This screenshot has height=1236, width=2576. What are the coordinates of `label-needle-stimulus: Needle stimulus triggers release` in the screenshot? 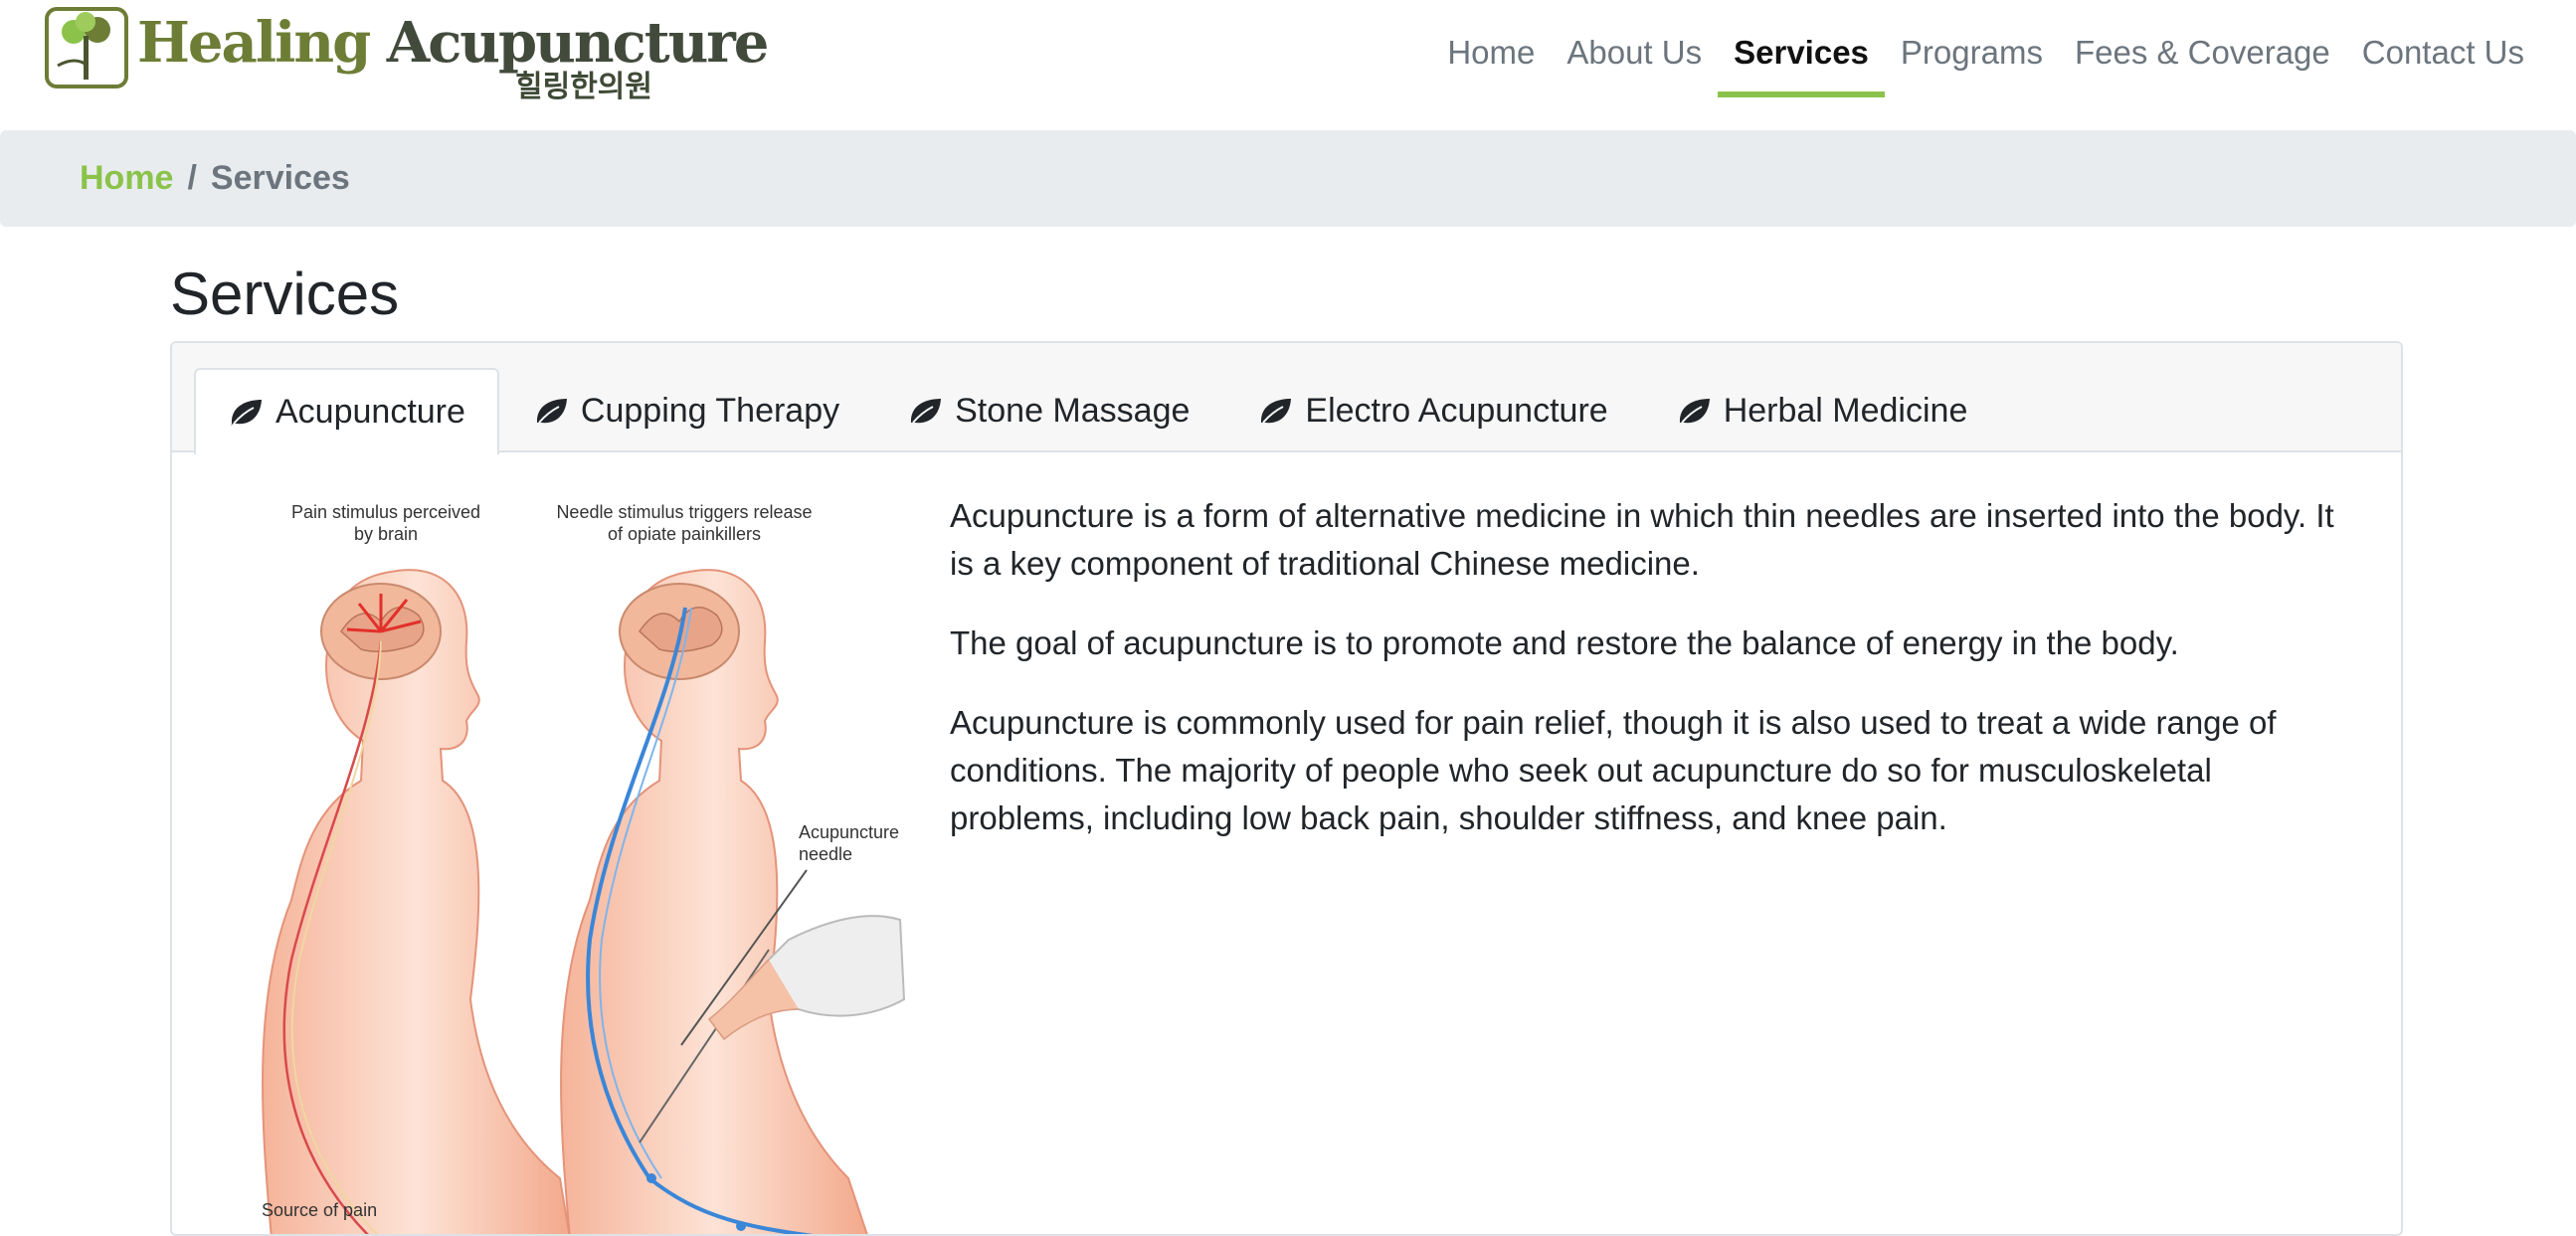 It's located at (684, 512).